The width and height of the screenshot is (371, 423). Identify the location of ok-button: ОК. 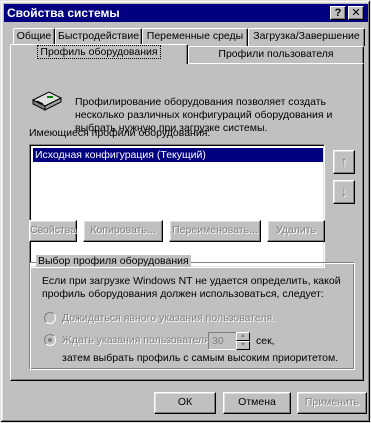
(185, 403).